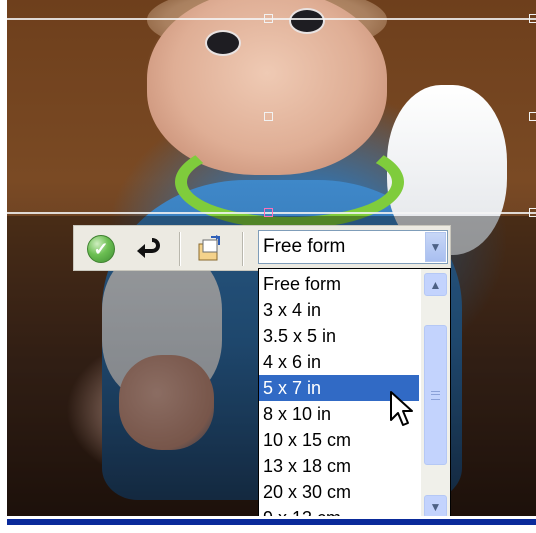 Image resolution: width=536 pixels, height=533 pixels. Describe the element at coordinates (339, 310) in the screenshot. I see `list-item: 3 x 4 in` at that location.